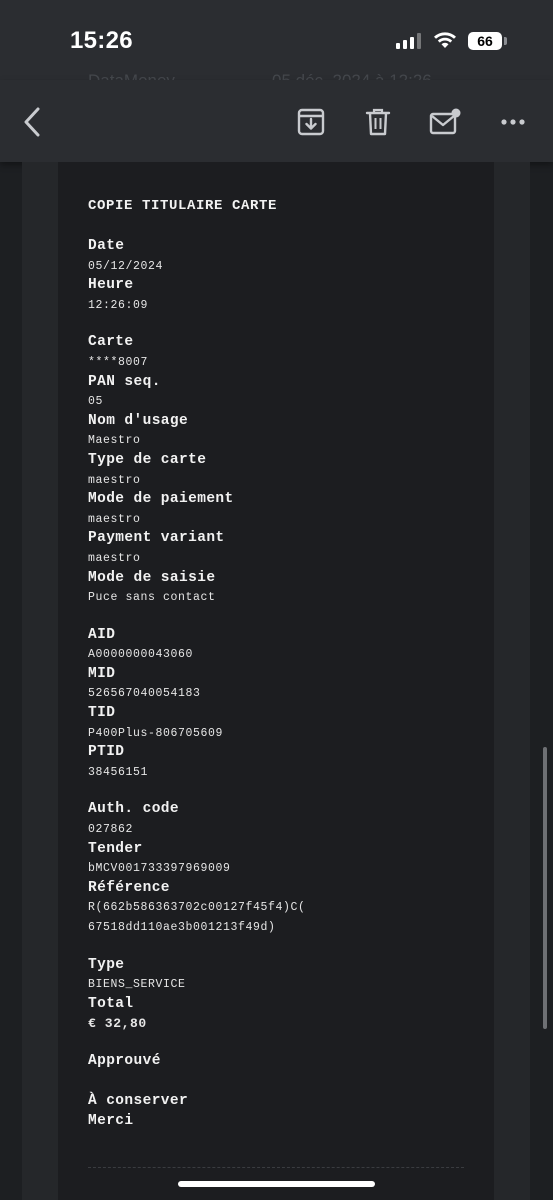 This screenshot has height=1200, width=553. Describe the element at coordinates (96, 402) in the screenshot. I see `value-pan-seq: 05` at that location.